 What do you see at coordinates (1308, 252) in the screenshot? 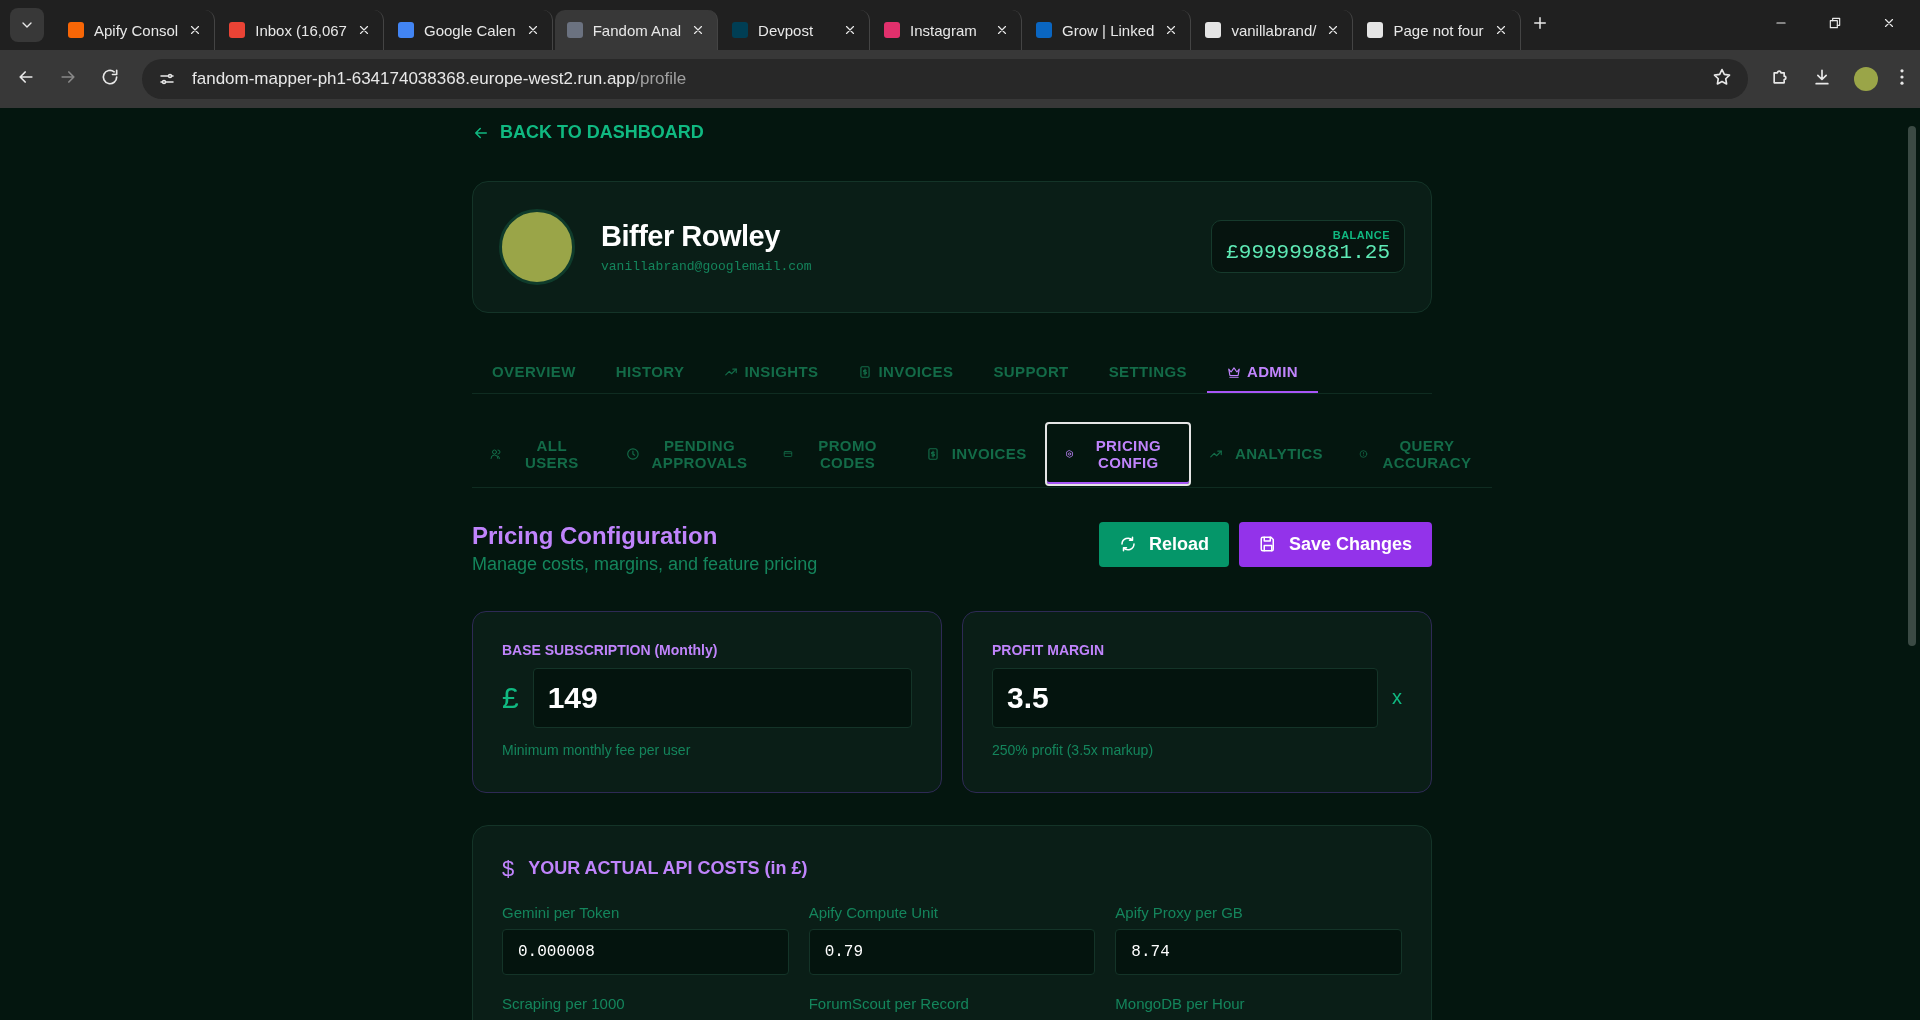
I see `balance-amount: £999999881.25` at bounding box center [1308, 252].